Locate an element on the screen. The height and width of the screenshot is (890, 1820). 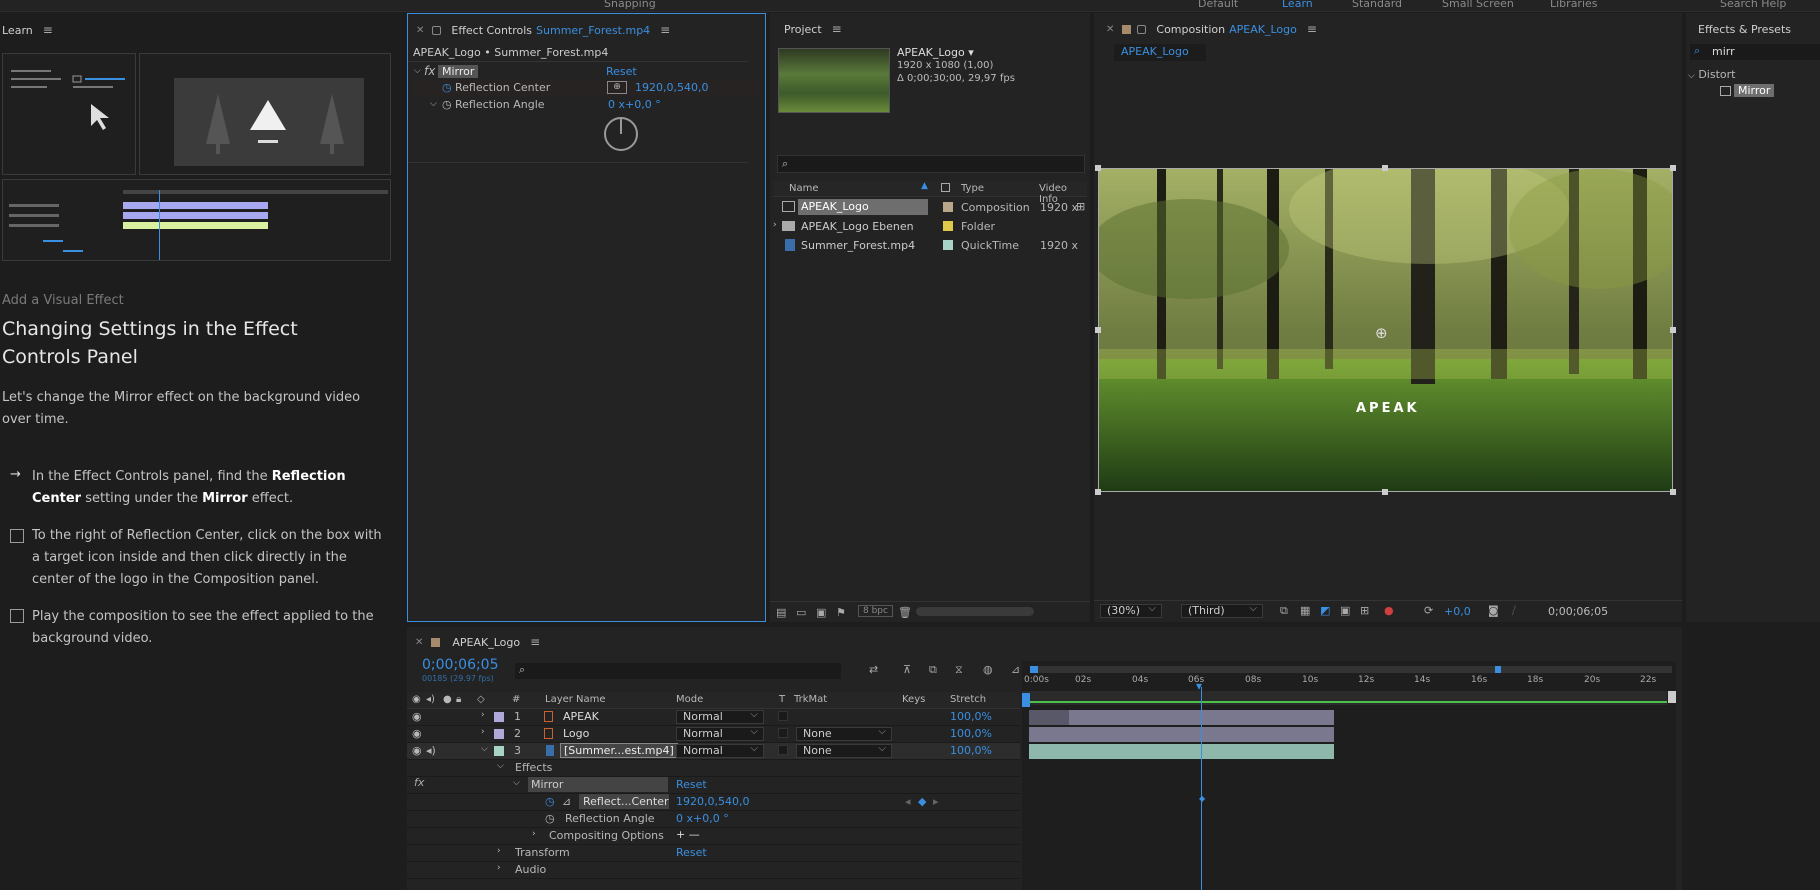
transform-reset-button: Reset is located at coordinates (691, 852).